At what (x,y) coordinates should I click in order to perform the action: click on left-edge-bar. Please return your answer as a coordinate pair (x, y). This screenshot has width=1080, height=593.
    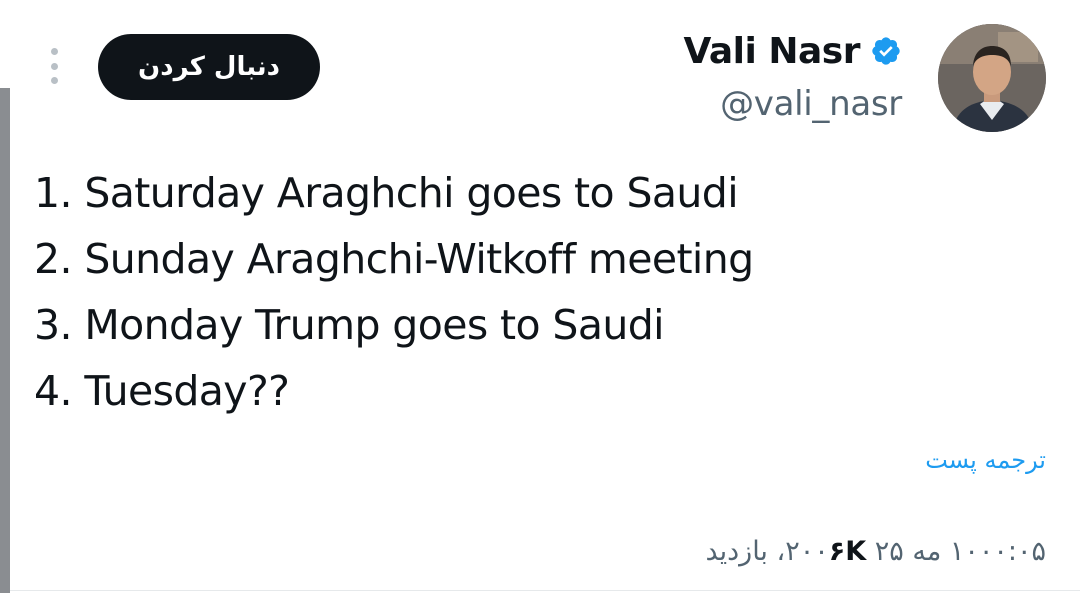
    Looking at the image, I should click on (5, 340).